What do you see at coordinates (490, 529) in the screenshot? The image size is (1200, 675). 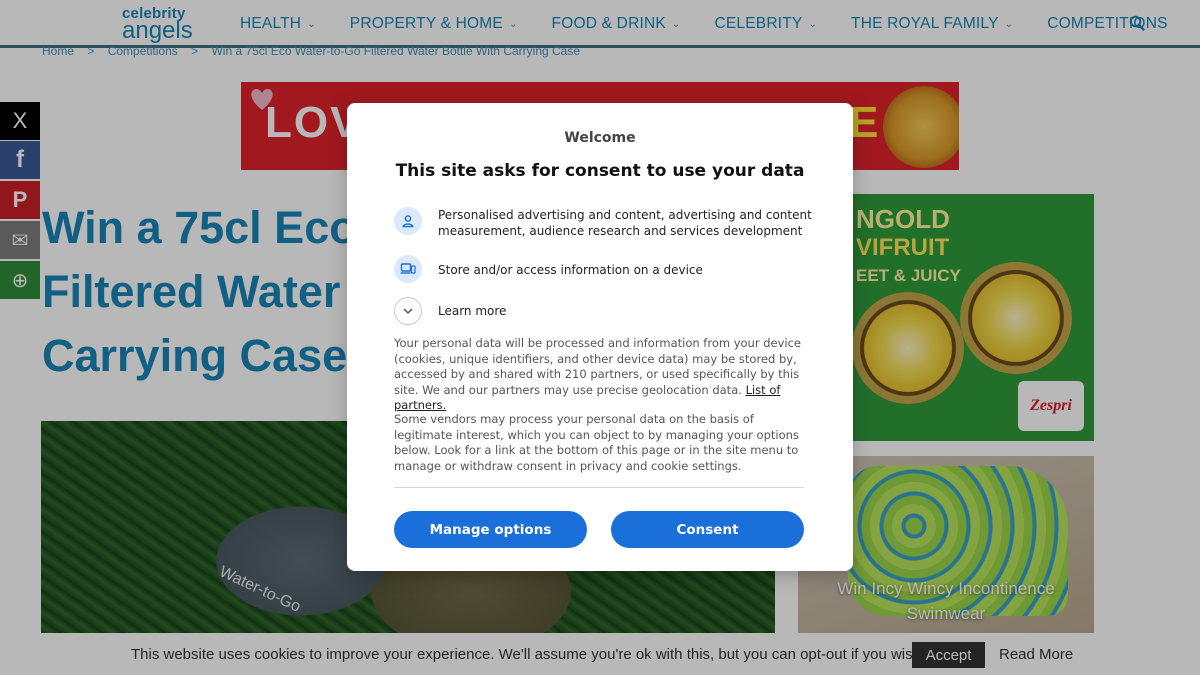 I see `manage-options-button: Manage options` at bounding box center [490, 529].